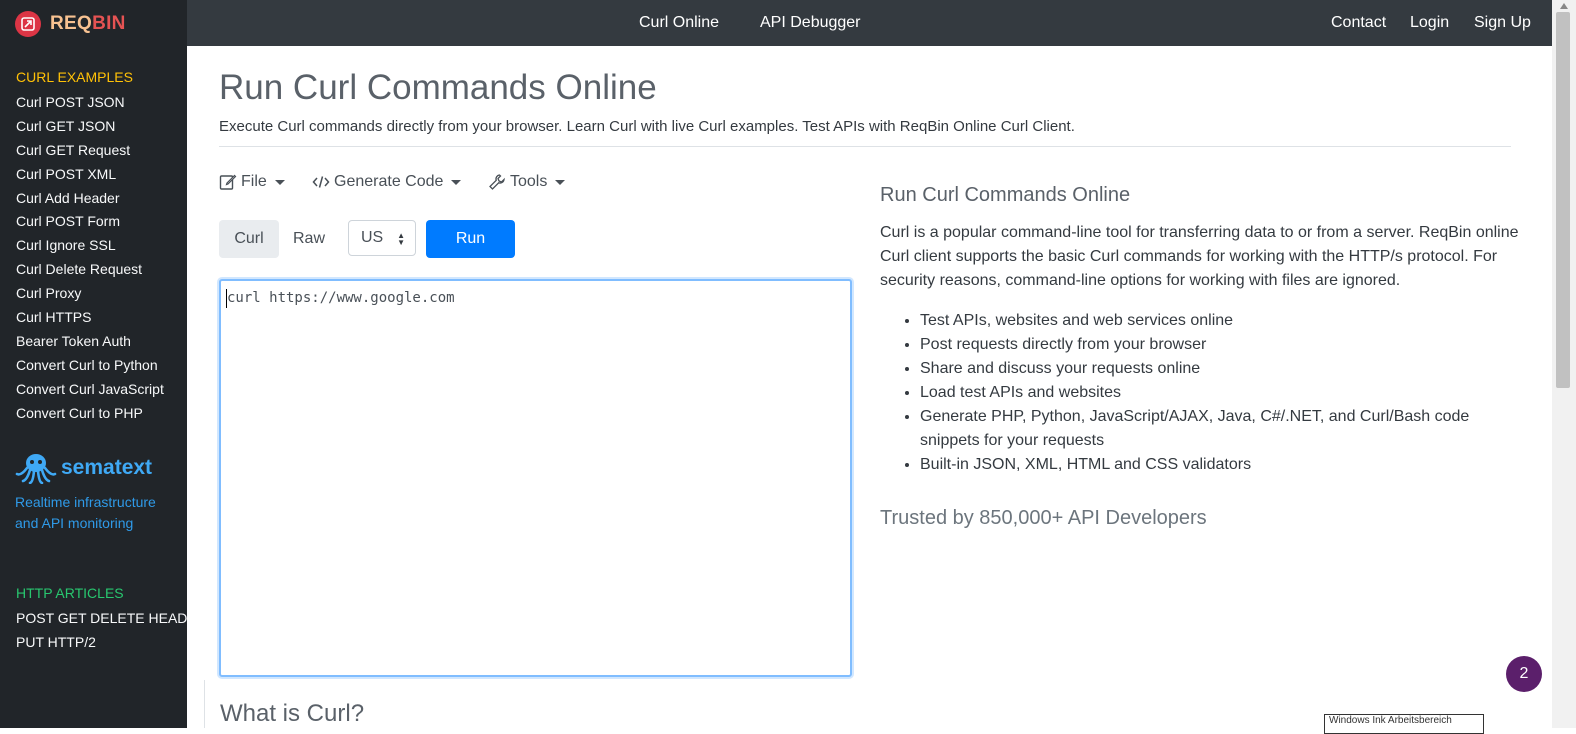 Image resolution: width=1576 pixels, height=734 pixels. What do you see at coordinates (90, 272) in the screenshot?
I see `sidebar-item-curl-delete-request: Curl Delete Request` at bounding box center [90, 272].